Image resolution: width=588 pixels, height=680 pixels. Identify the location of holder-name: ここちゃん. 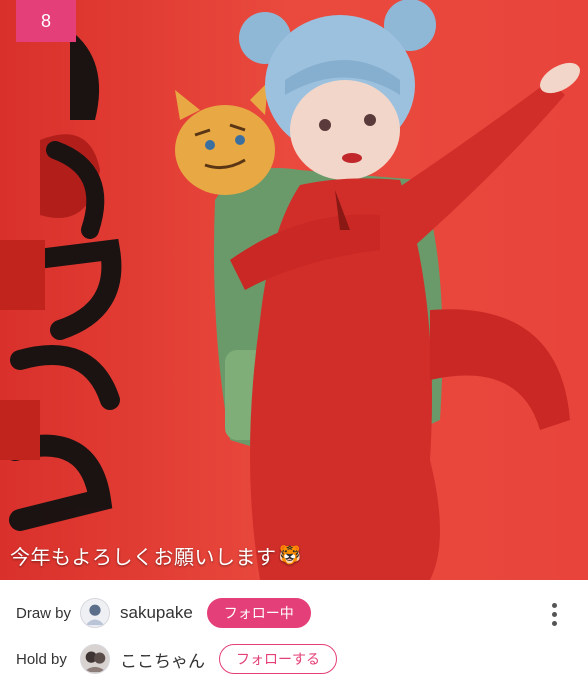
(162, 659).